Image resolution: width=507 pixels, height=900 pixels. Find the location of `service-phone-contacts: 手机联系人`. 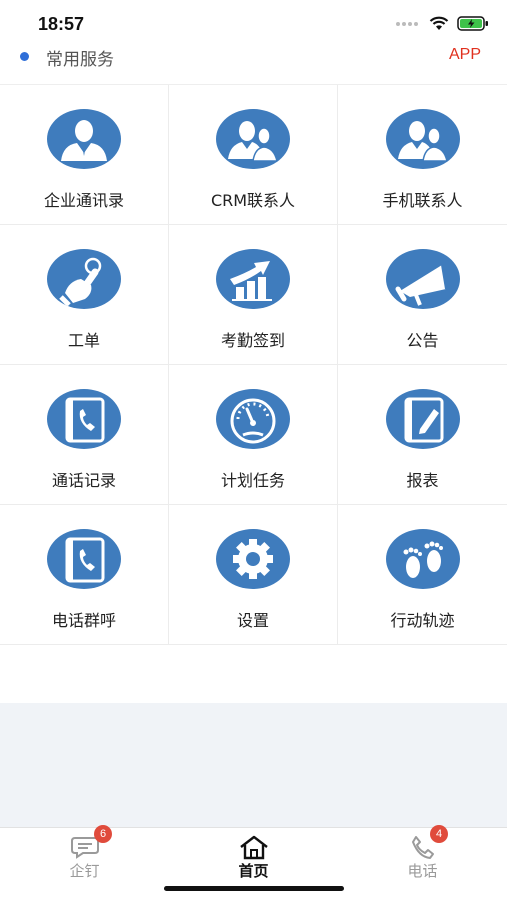

service-phone-contacts: 手机联系人 is located at coordinates (422, 155).